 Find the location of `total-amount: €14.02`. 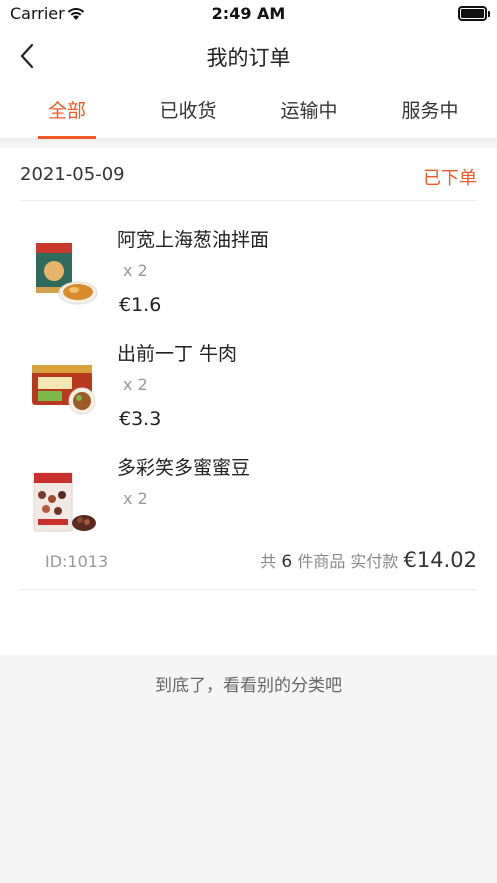

total-amount: €14.02 is located at coordinates (440, 560).